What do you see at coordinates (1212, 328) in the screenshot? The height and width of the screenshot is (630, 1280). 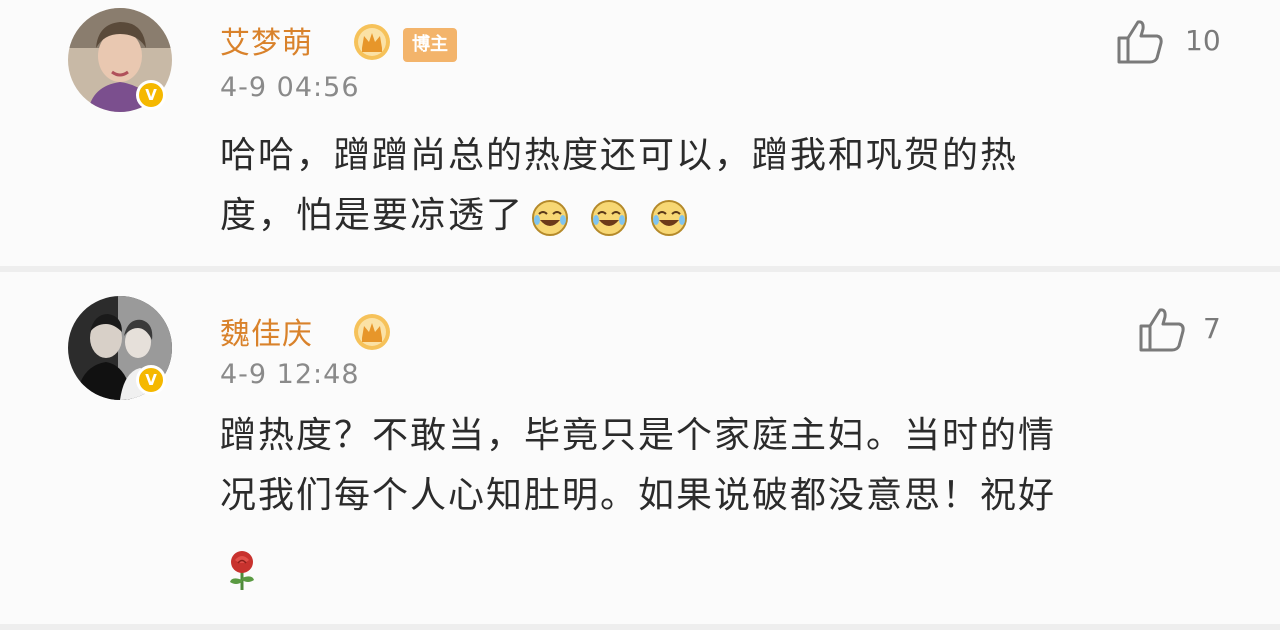 I see `like-count: 7` at bounding box center [1212, 328].